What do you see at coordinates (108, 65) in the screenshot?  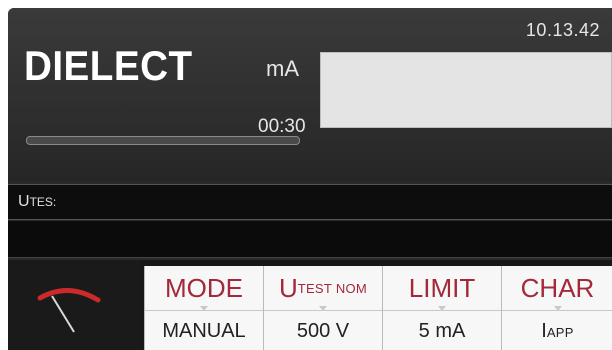 I see `function-title: DIELECT` at bounding box center [108, 65].